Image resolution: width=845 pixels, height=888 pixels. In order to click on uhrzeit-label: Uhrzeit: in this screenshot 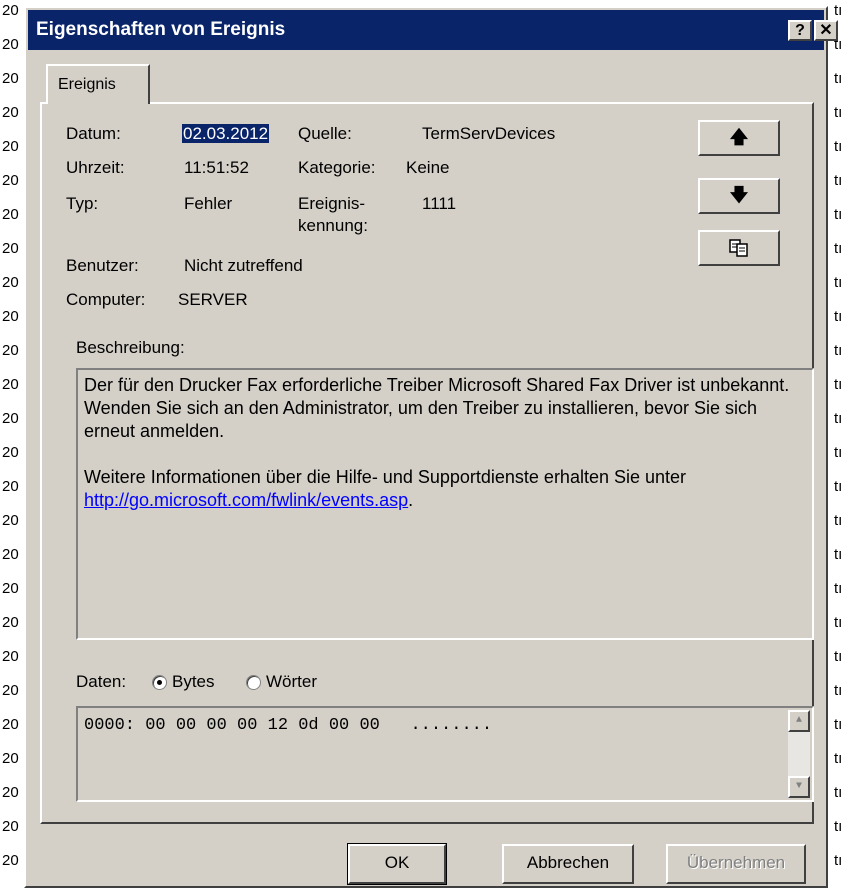, I will do `click(95, 167)`.